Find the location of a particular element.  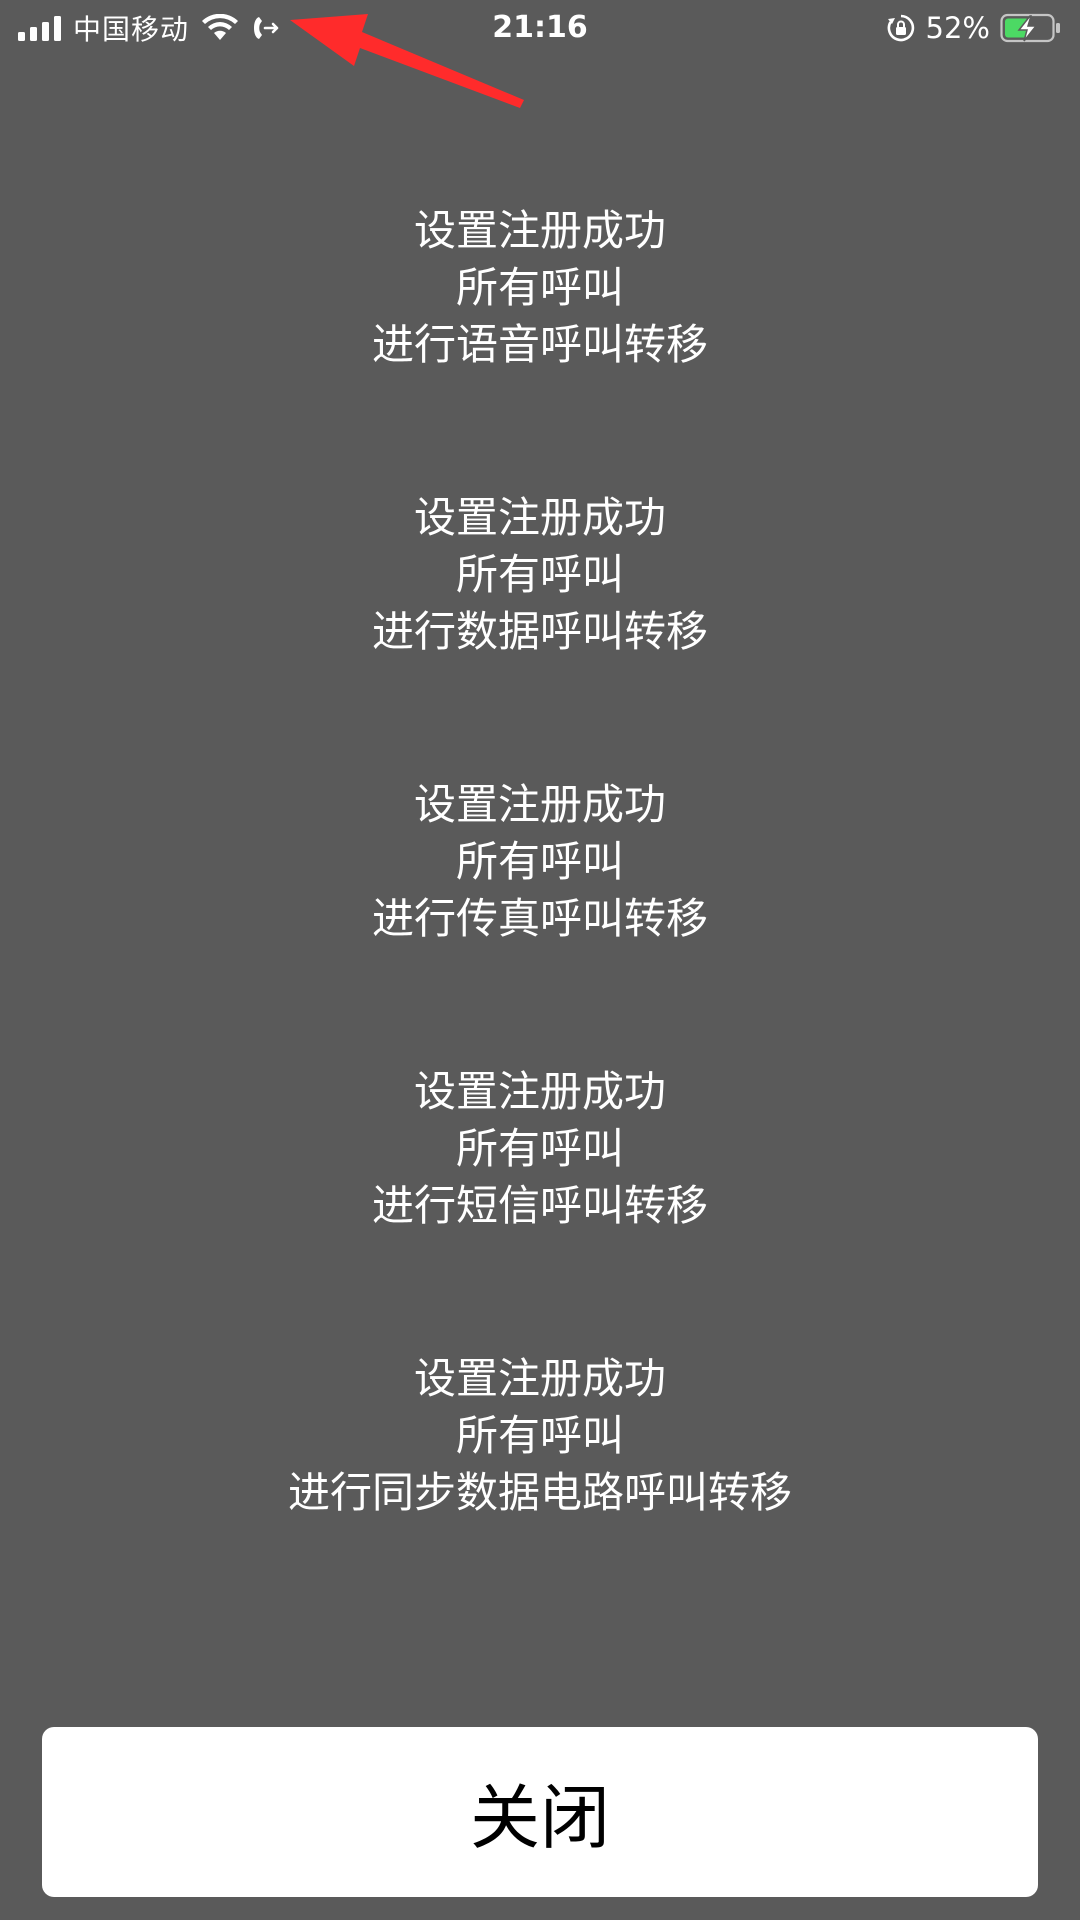

close-button: 关闭 is located at coordinates (540, 1812).